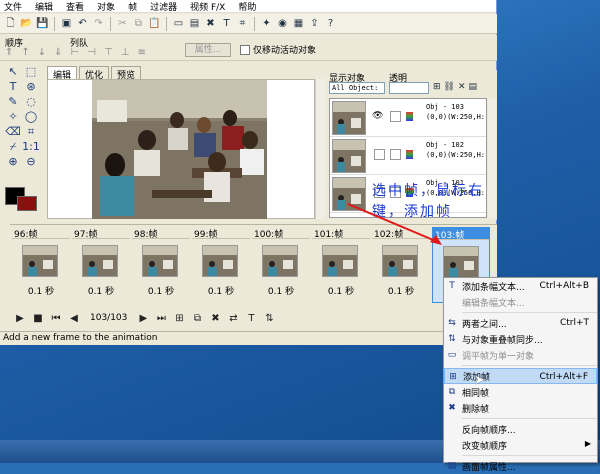 The width and height of the screenshot is (600, 474). What do you see at coordinates (13, 6) in the screenshot?
I see `menu-file: 文件` at bounding box center [13, 6].